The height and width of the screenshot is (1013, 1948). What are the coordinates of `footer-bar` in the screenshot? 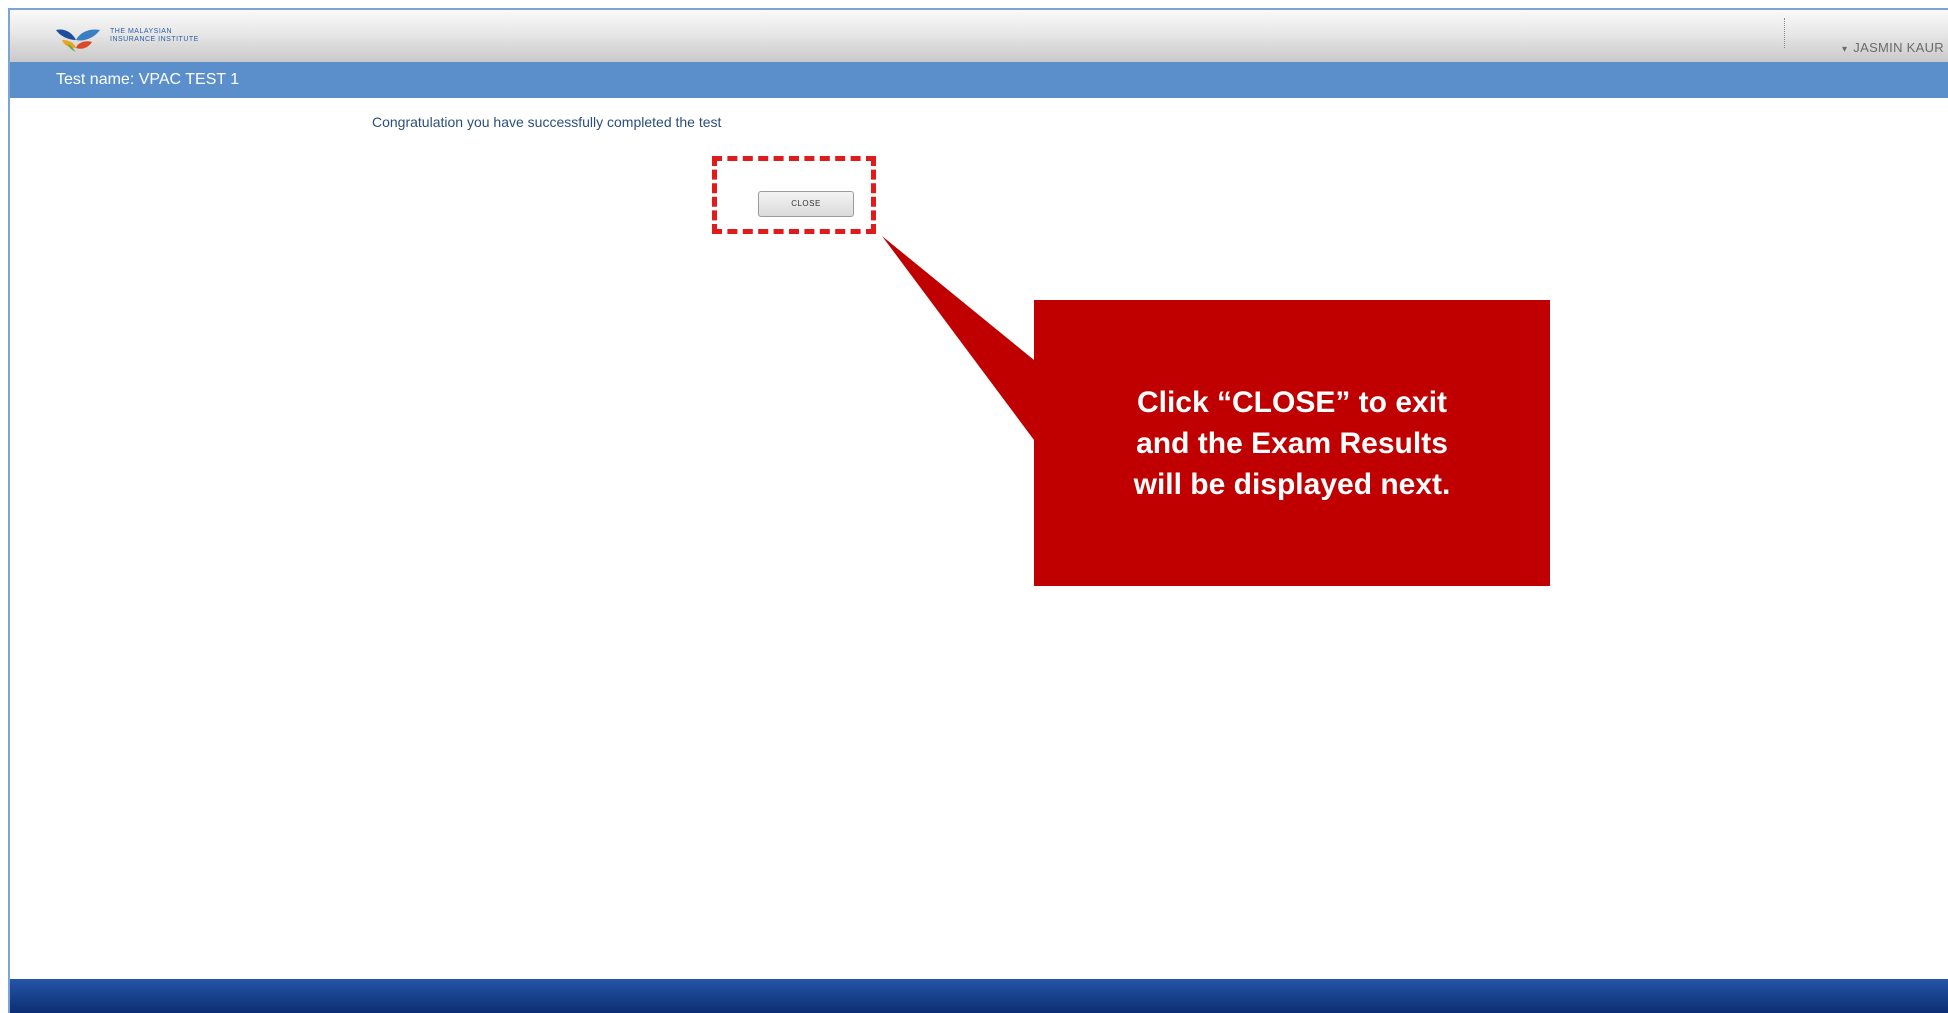 It's located at (979, 996).